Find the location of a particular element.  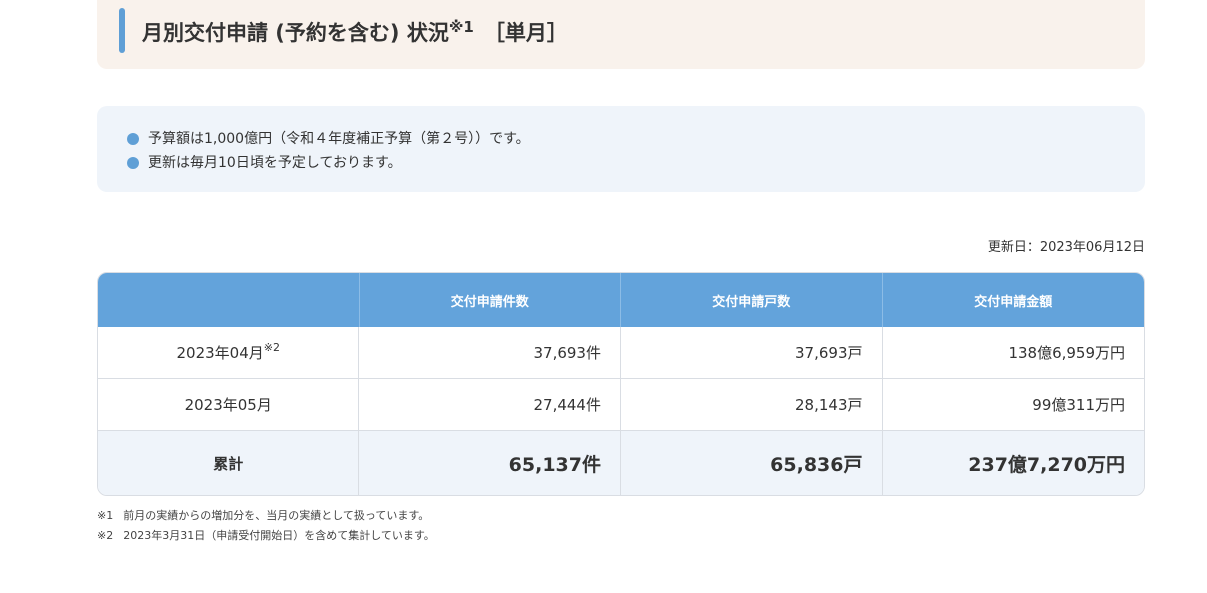

total-count: 65,137件 is located at coordinates (490, 463).